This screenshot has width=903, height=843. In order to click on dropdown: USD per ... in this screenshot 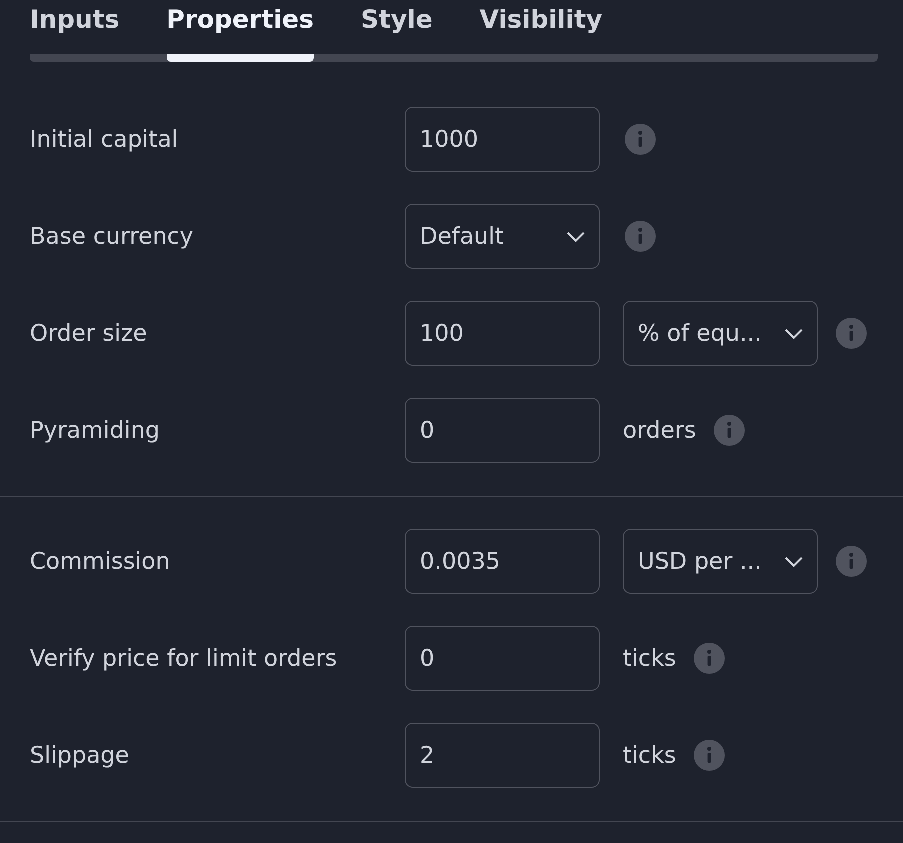, I will do `click(720, 561)`.